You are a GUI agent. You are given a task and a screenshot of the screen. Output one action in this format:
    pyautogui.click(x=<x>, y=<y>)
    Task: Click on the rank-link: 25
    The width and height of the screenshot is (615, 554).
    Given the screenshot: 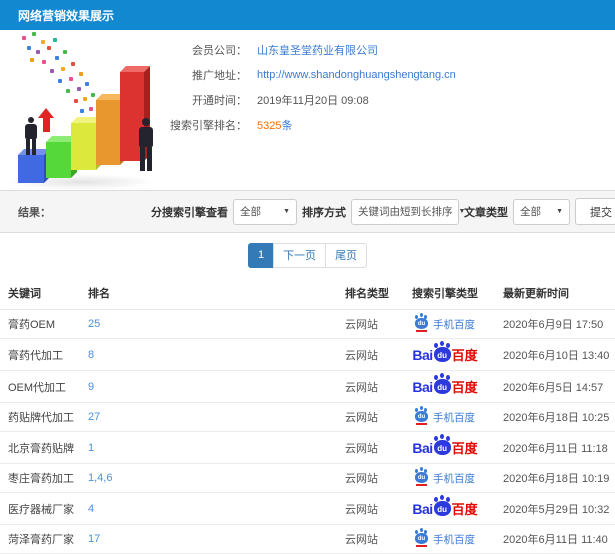 What is the action you would take?
    pyautogui.click(x=208, y=324)
    